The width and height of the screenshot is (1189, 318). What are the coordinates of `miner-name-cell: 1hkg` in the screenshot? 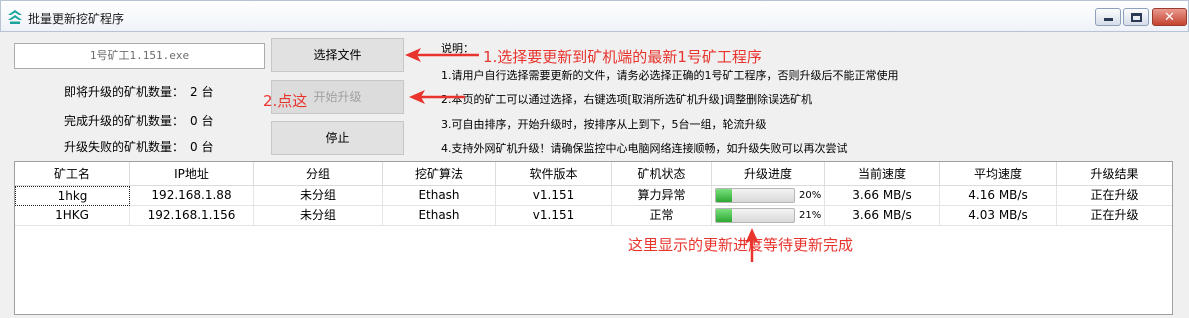 It's located at (72, 196).